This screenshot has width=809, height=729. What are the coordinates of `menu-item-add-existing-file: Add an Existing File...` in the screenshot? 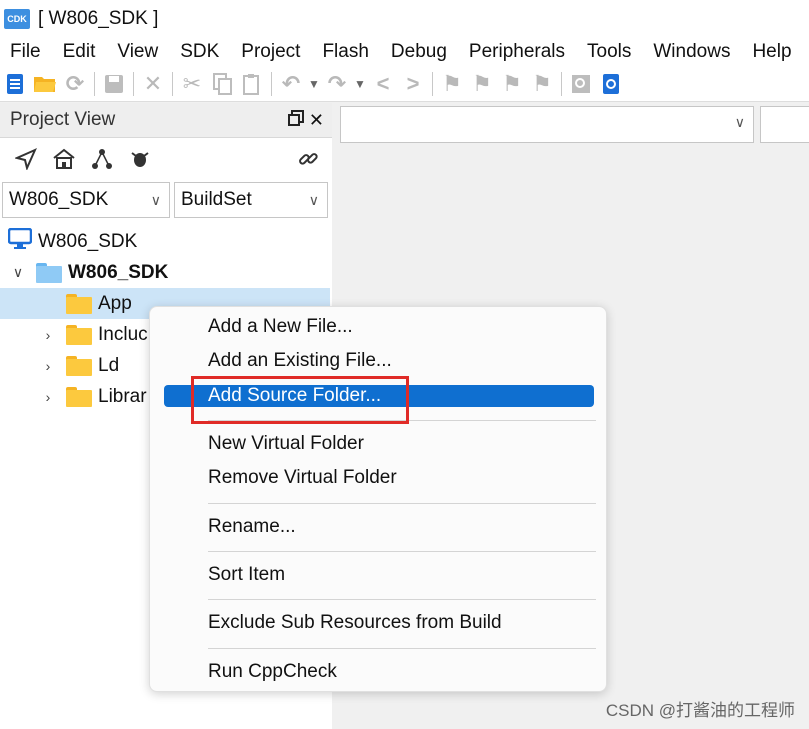 It's located at (300, 361).